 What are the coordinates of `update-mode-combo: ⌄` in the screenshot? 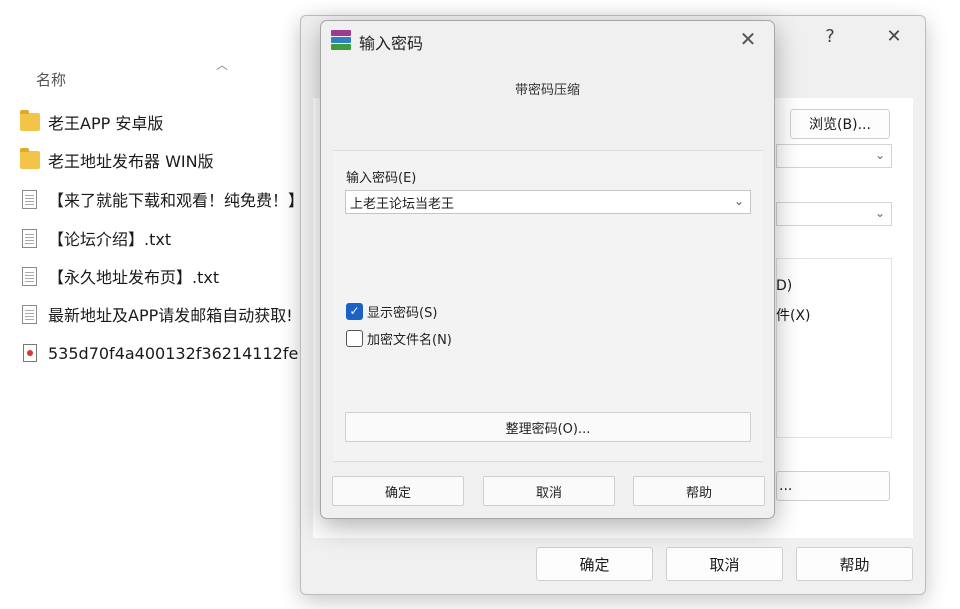 It's located at (834, 214).